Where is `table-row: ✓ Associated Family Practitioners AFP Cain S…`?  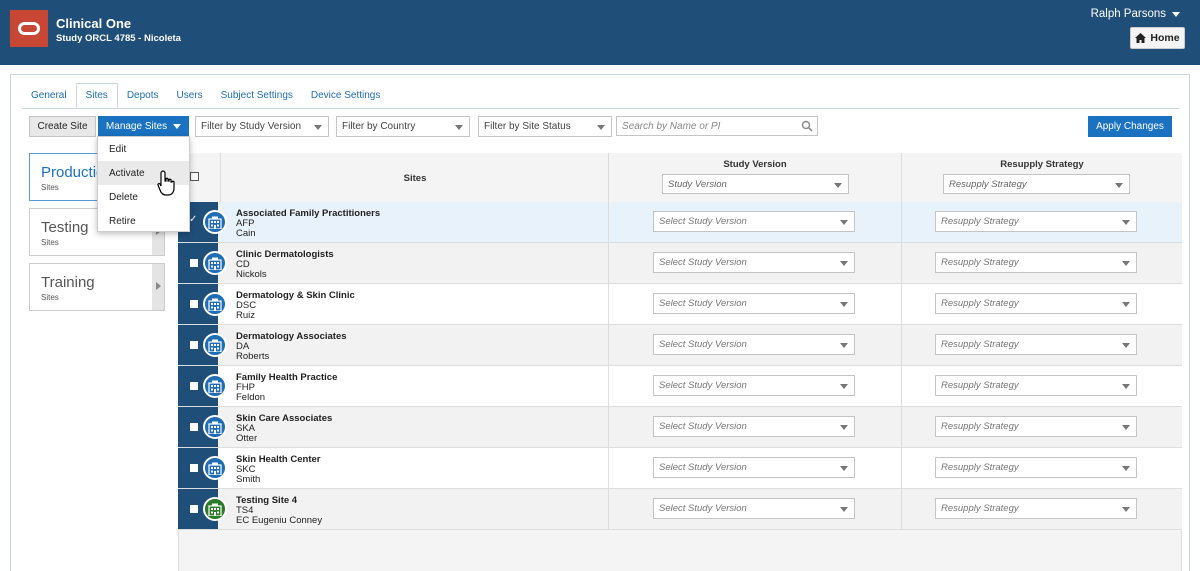
table-row: ✓ Associated Family Practitioners AFP Cain S… is located at coordinates (680, 222).